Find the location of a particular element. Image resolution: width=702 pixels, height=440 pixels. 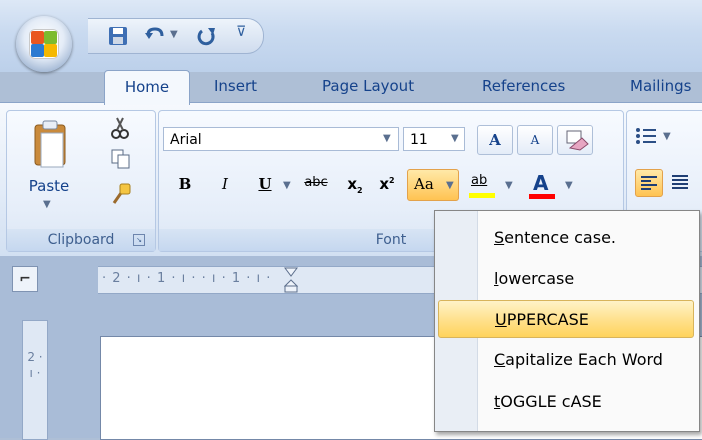

grow-font-button: A is located at coordinates (495, 140).